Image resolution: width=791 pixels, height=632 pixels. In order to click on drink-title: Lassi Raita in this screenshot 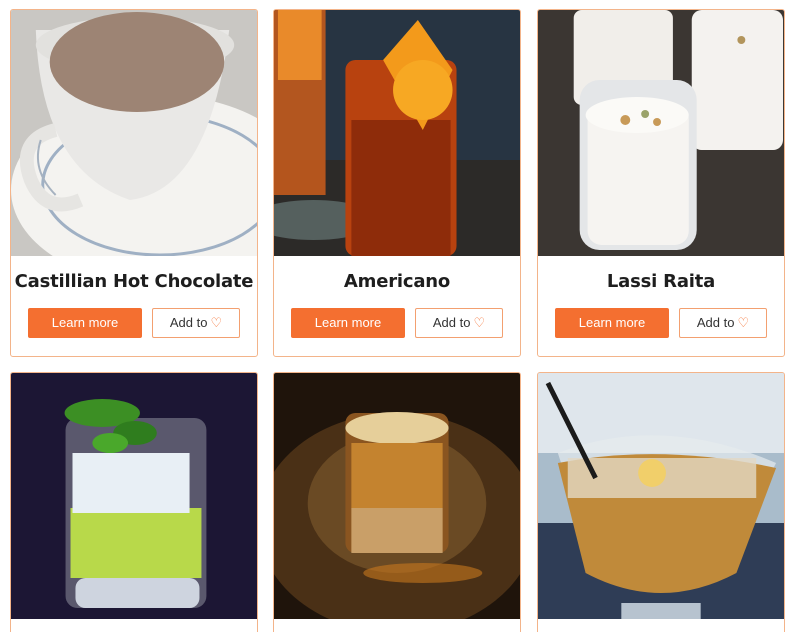, I will do `click(661, 281)`.